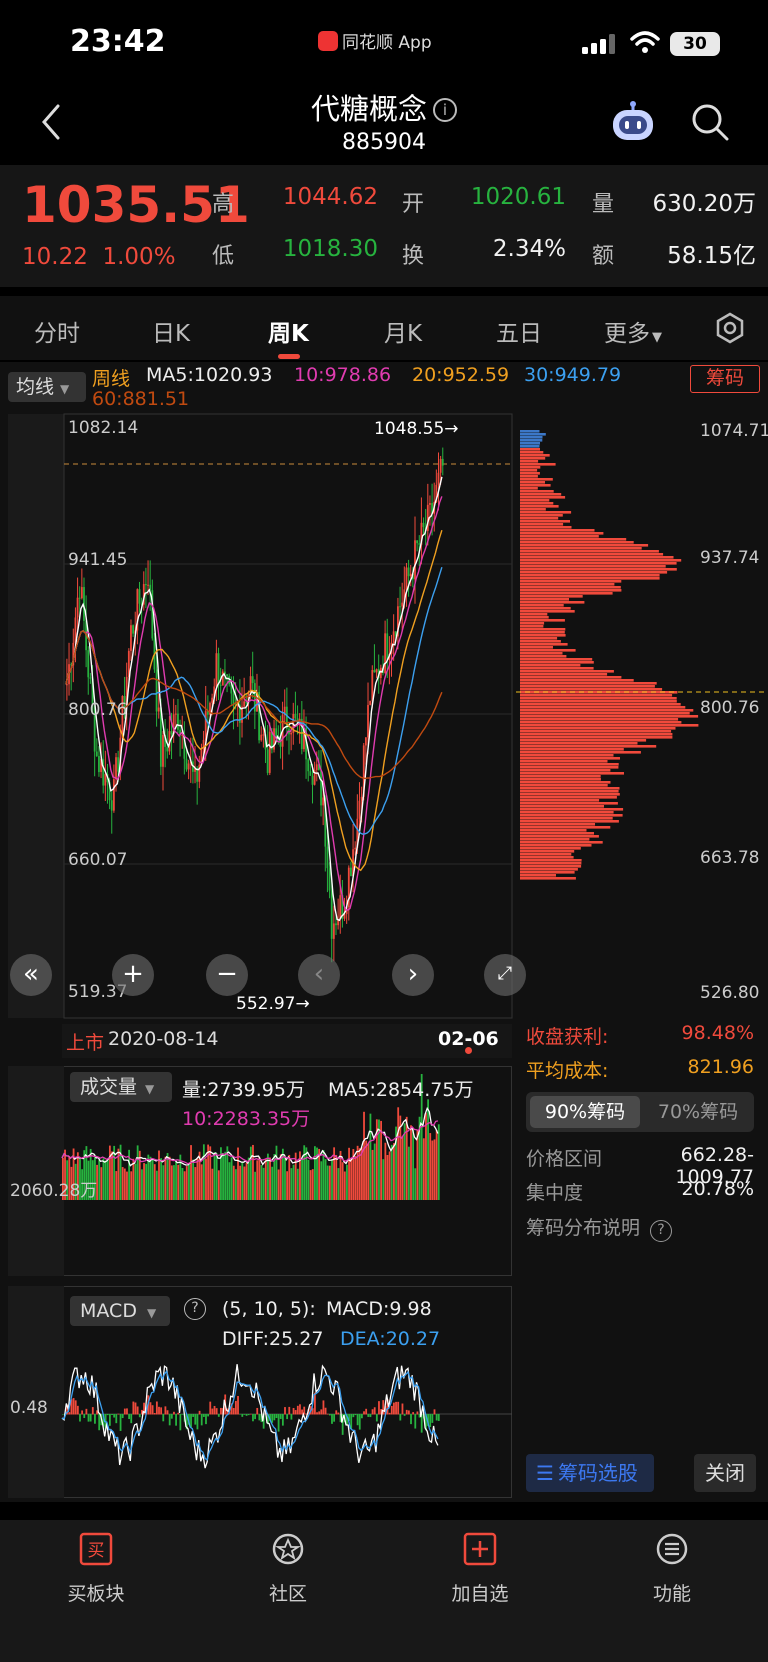  What do you see at coordinates (413, 975) in the screenshot?
I see `scroll-right-button: ›` at bounding box center [413, 975].